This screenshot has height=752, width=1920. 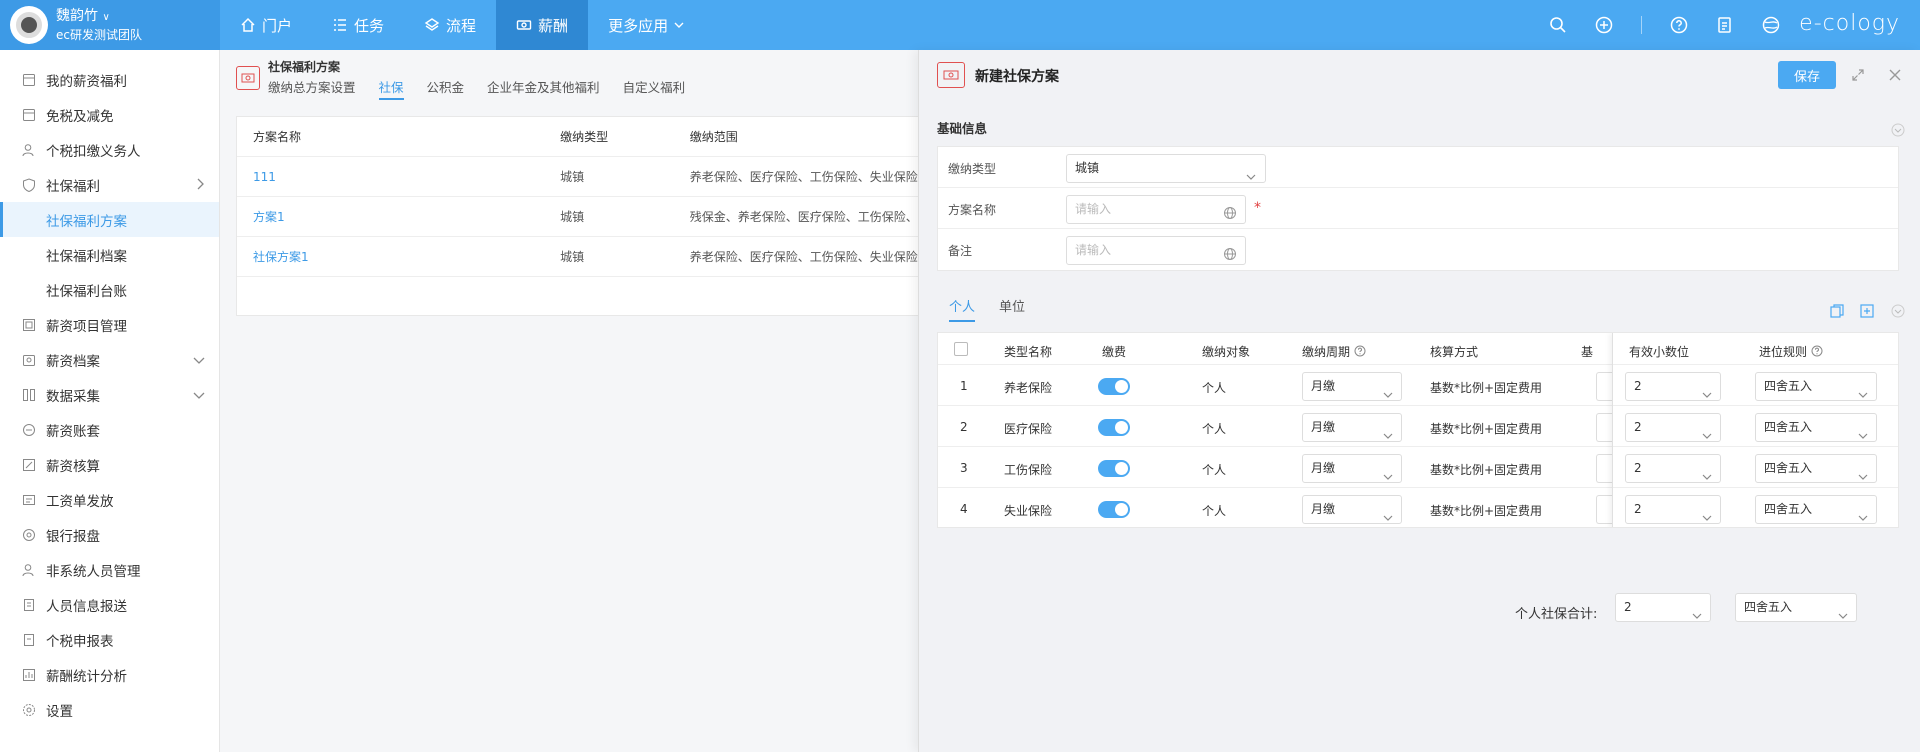 I want to click on sidebar-item-statistics: 薪酬统计分析, so click(x=109, y=674).